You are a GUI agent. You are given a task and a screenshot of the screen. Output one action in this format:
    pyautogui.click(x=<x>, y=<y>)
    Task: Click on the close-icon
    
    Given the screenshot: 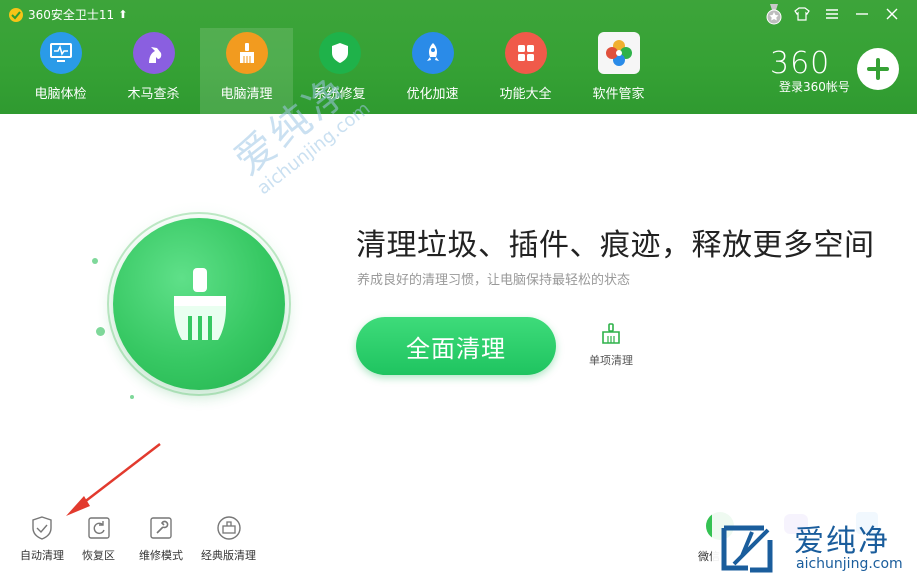 What is the action you would take?
    pyautogui.click(x=892, y=14)
    